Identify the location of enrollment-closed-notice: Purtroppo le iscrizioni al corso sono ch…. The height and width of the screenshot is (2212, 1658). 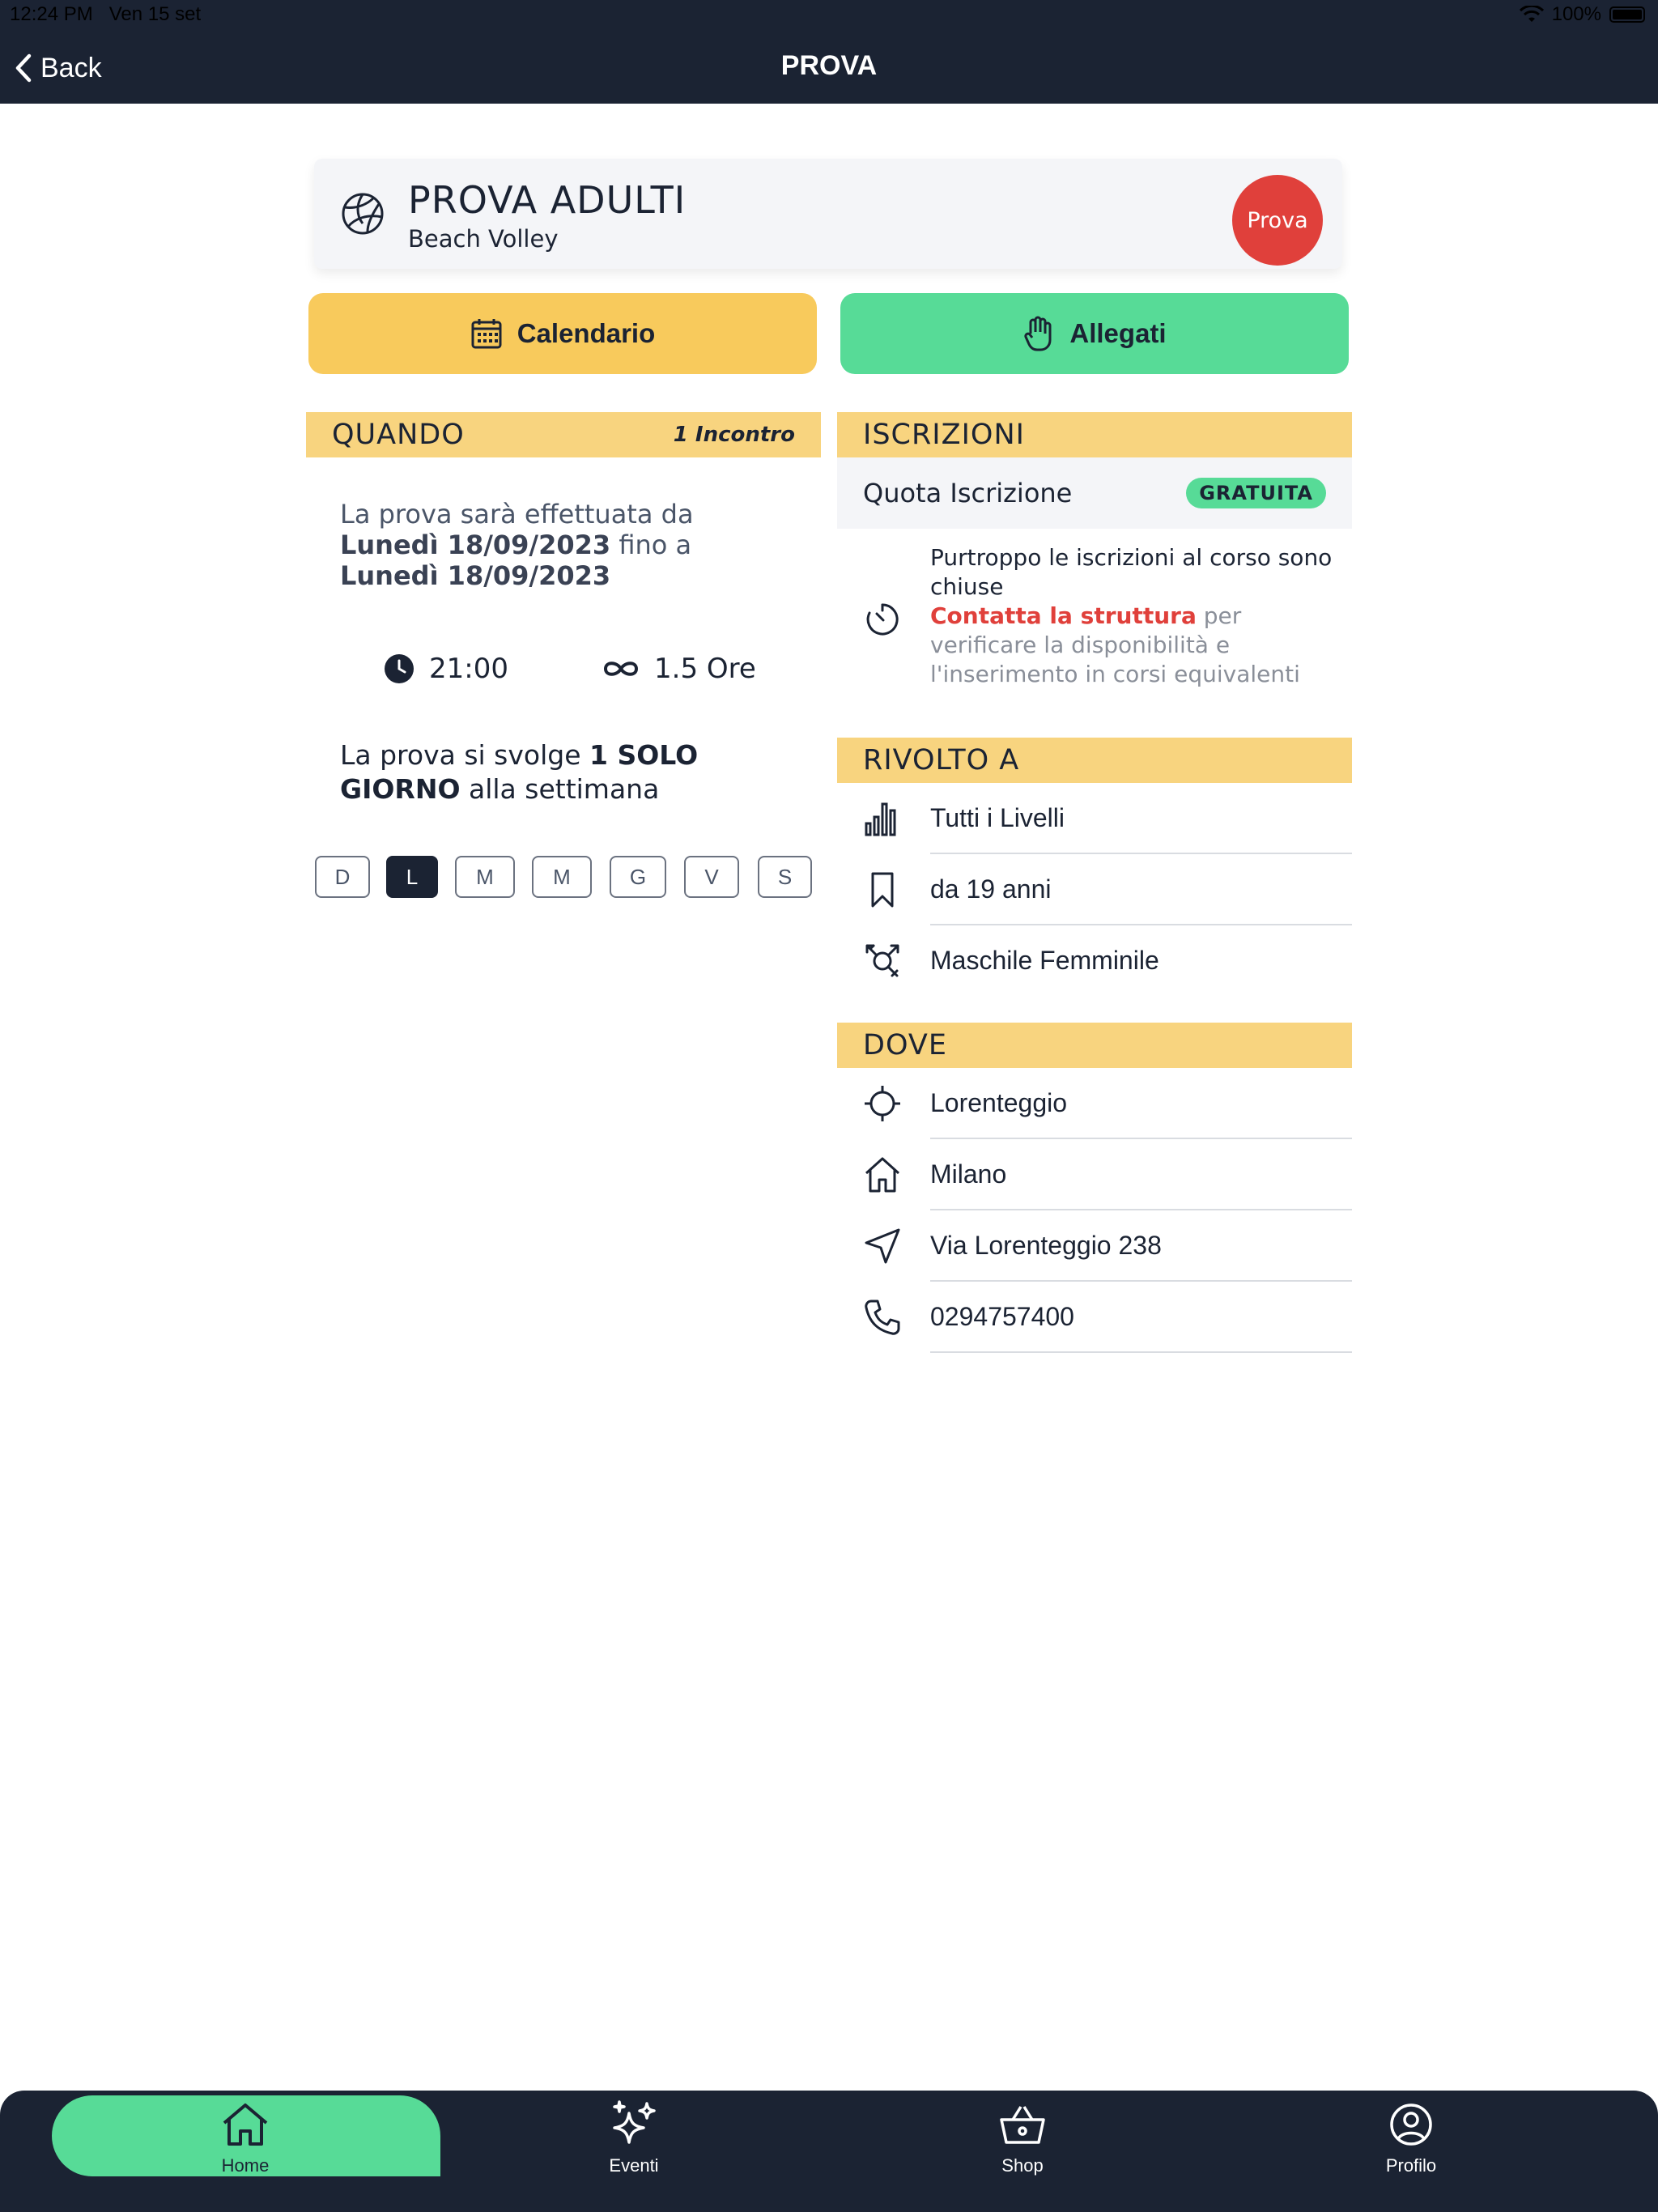
(1094, 619).